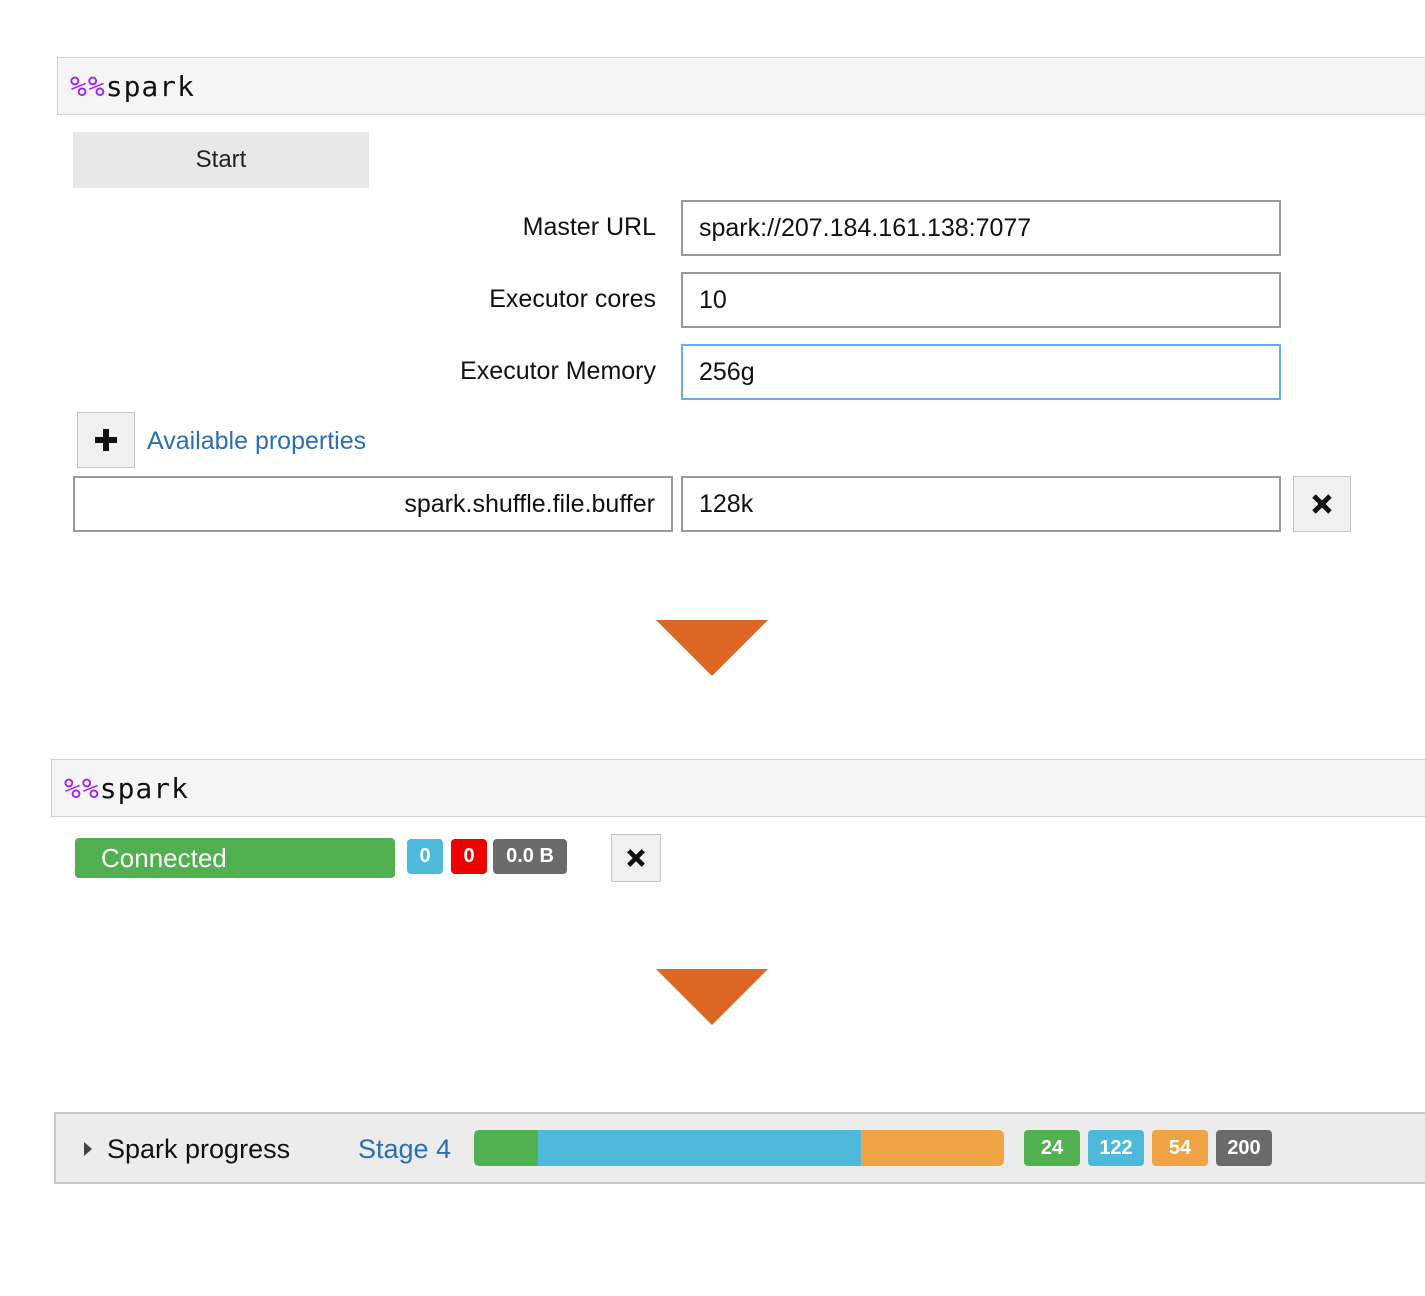 This screenshot has height=1296, width=1425. Describe the element at coordinates (932, 1148) in the screenshot. I see `pending-segment` at that location.